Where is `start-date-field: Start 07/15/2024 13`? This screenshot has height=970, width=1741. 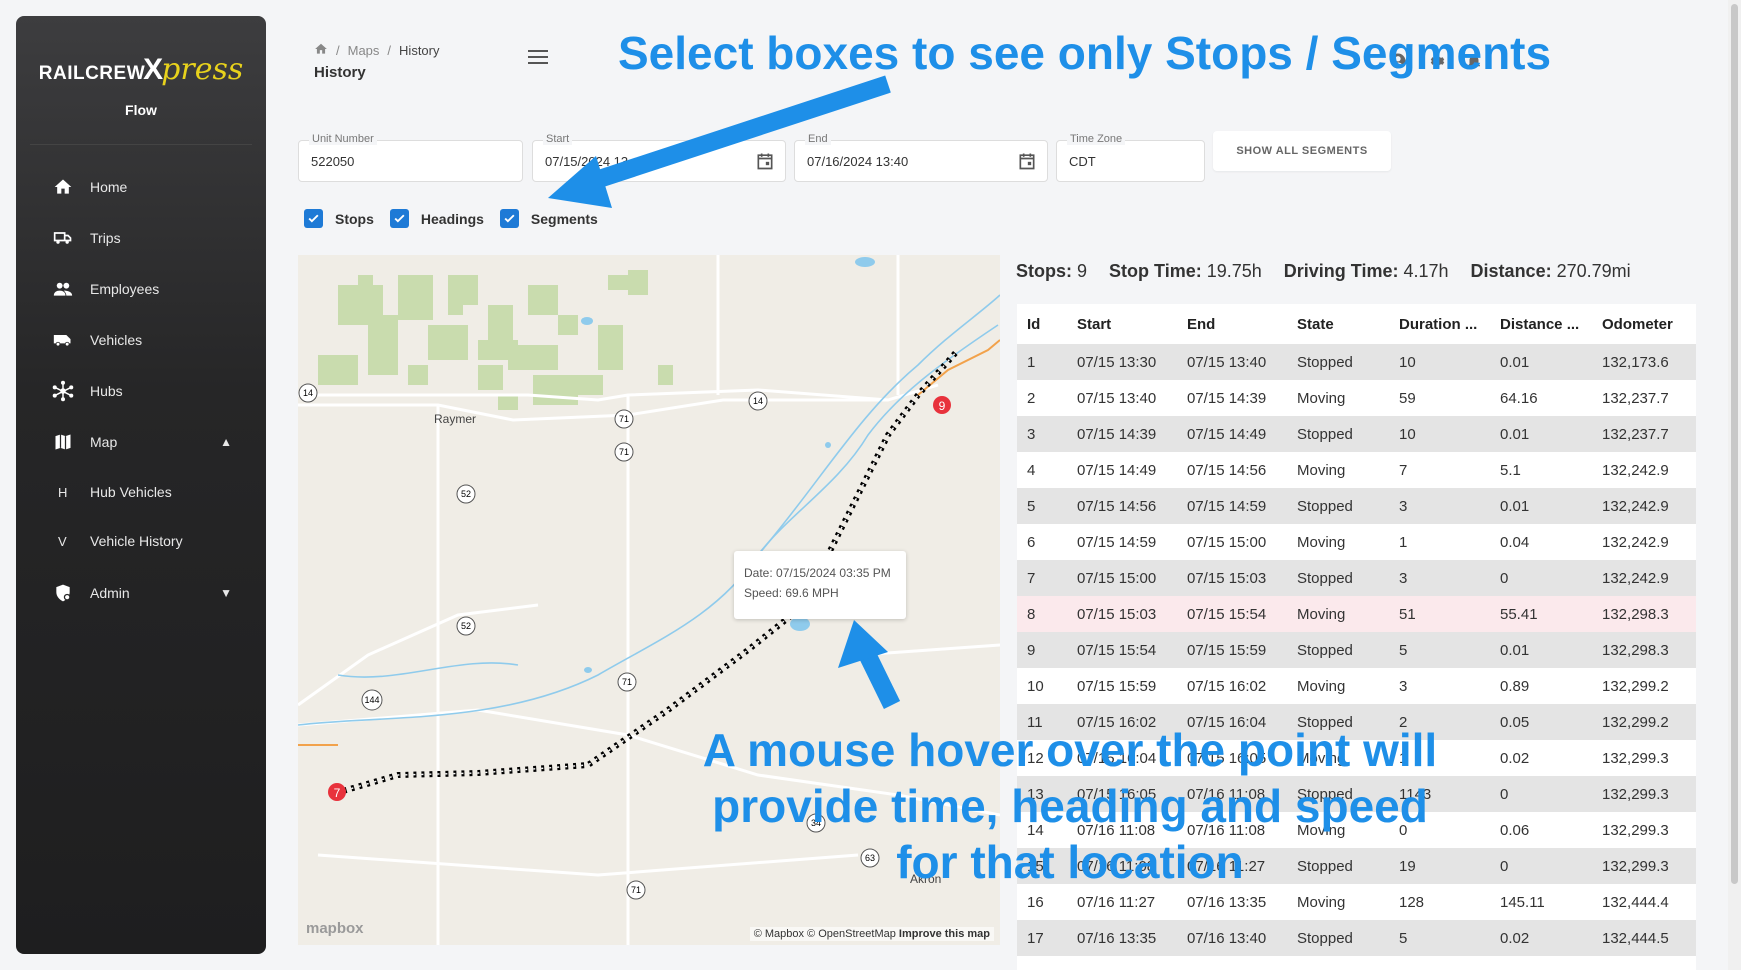 start-date-field: Start 07/15/2024 13 is located at coordinates (659, 157).